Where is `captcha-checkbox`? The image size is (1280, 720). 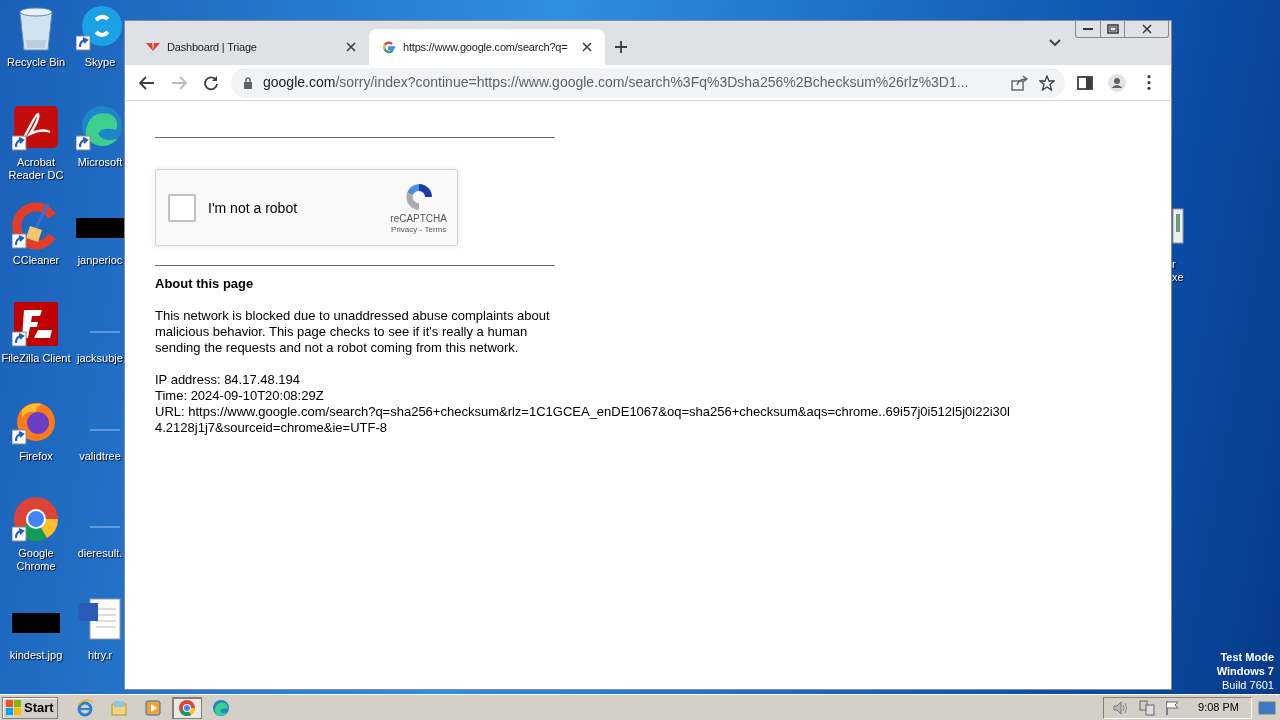 captcha-checkbox is located at coordinates (182, 207).